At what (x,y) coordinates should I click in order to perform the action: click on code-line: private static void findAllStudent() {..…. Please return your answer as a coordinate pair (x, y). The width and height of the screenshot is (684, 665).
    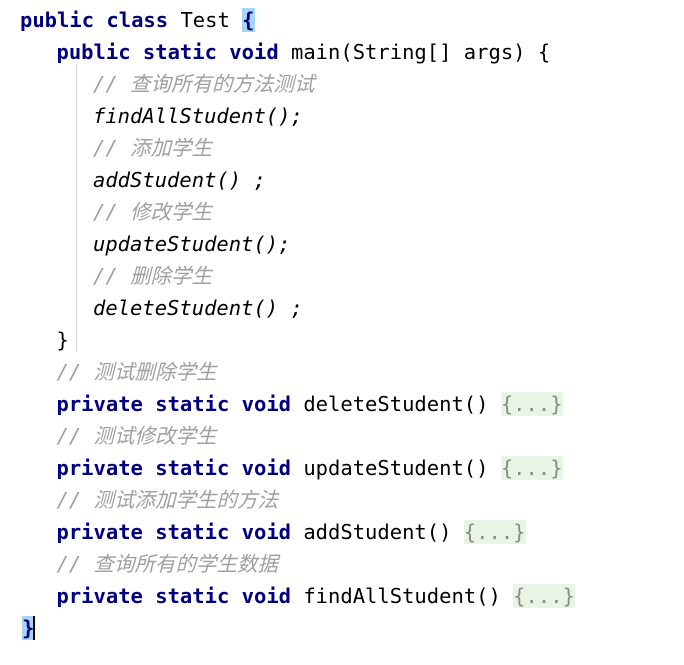
    Looking at the image, I should click on (342, 596).